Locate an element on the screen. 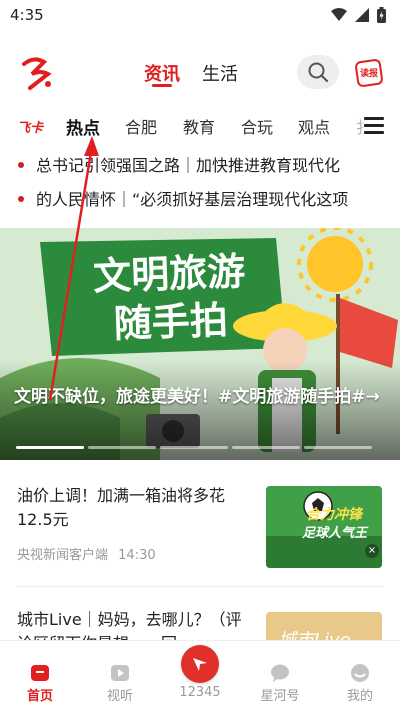 Image resolution: width=400 pixels, height=711 pixels. headline-item: 的人民情怀｜“必须抓好基层治理现代化这项 is located at coordinates (204, 199).